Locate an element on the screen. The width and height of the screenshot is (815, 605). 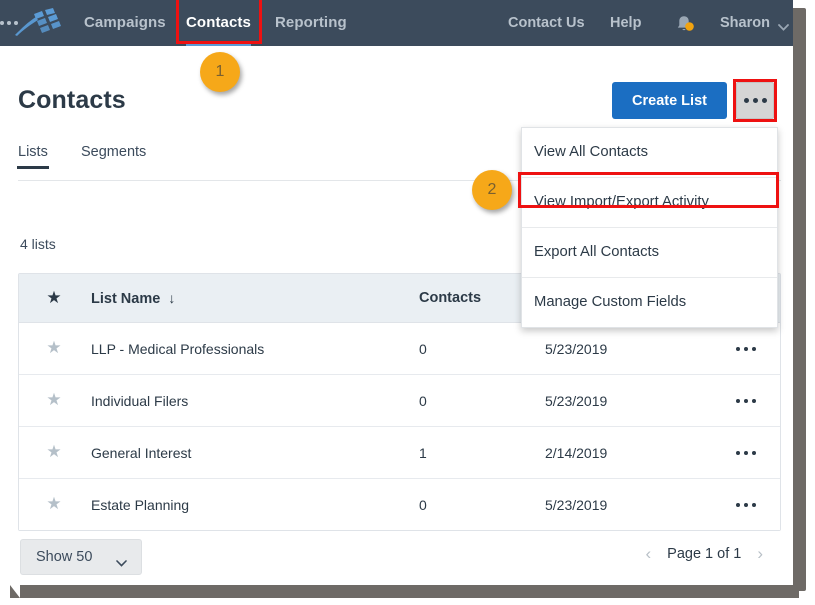
rows-per-page-select: Show 50 is located at coordinates (81, 557).